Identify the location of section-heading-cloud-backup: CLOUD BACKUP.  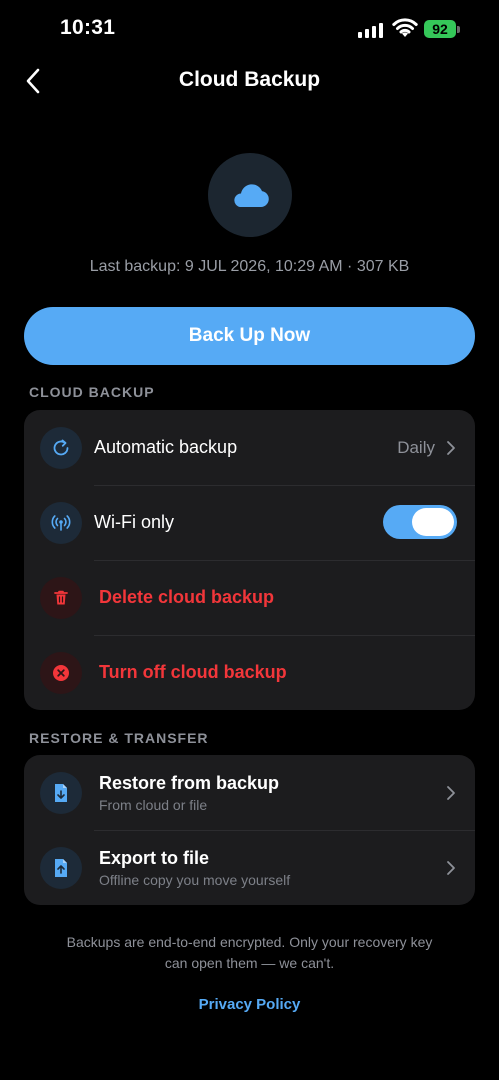
(92, 392).